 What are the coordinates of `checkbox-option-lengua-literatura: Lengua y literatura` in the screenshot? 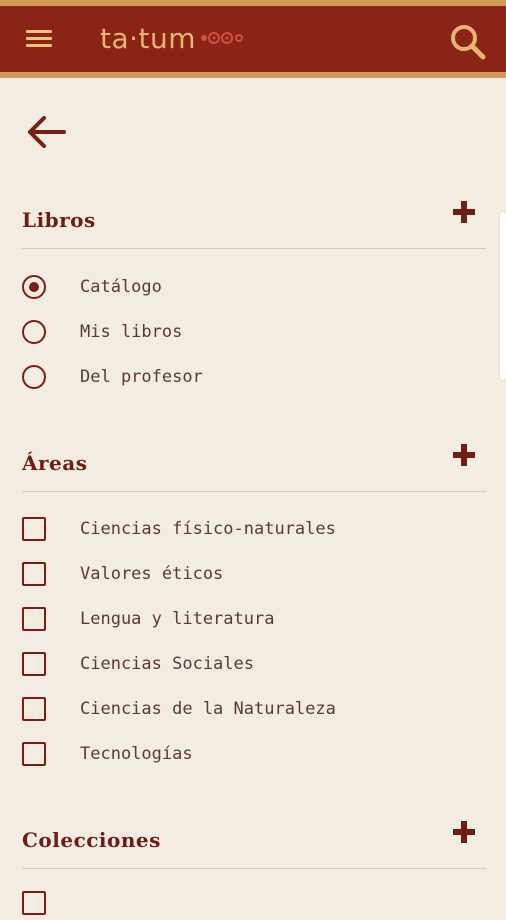 It's located at (254, 619).